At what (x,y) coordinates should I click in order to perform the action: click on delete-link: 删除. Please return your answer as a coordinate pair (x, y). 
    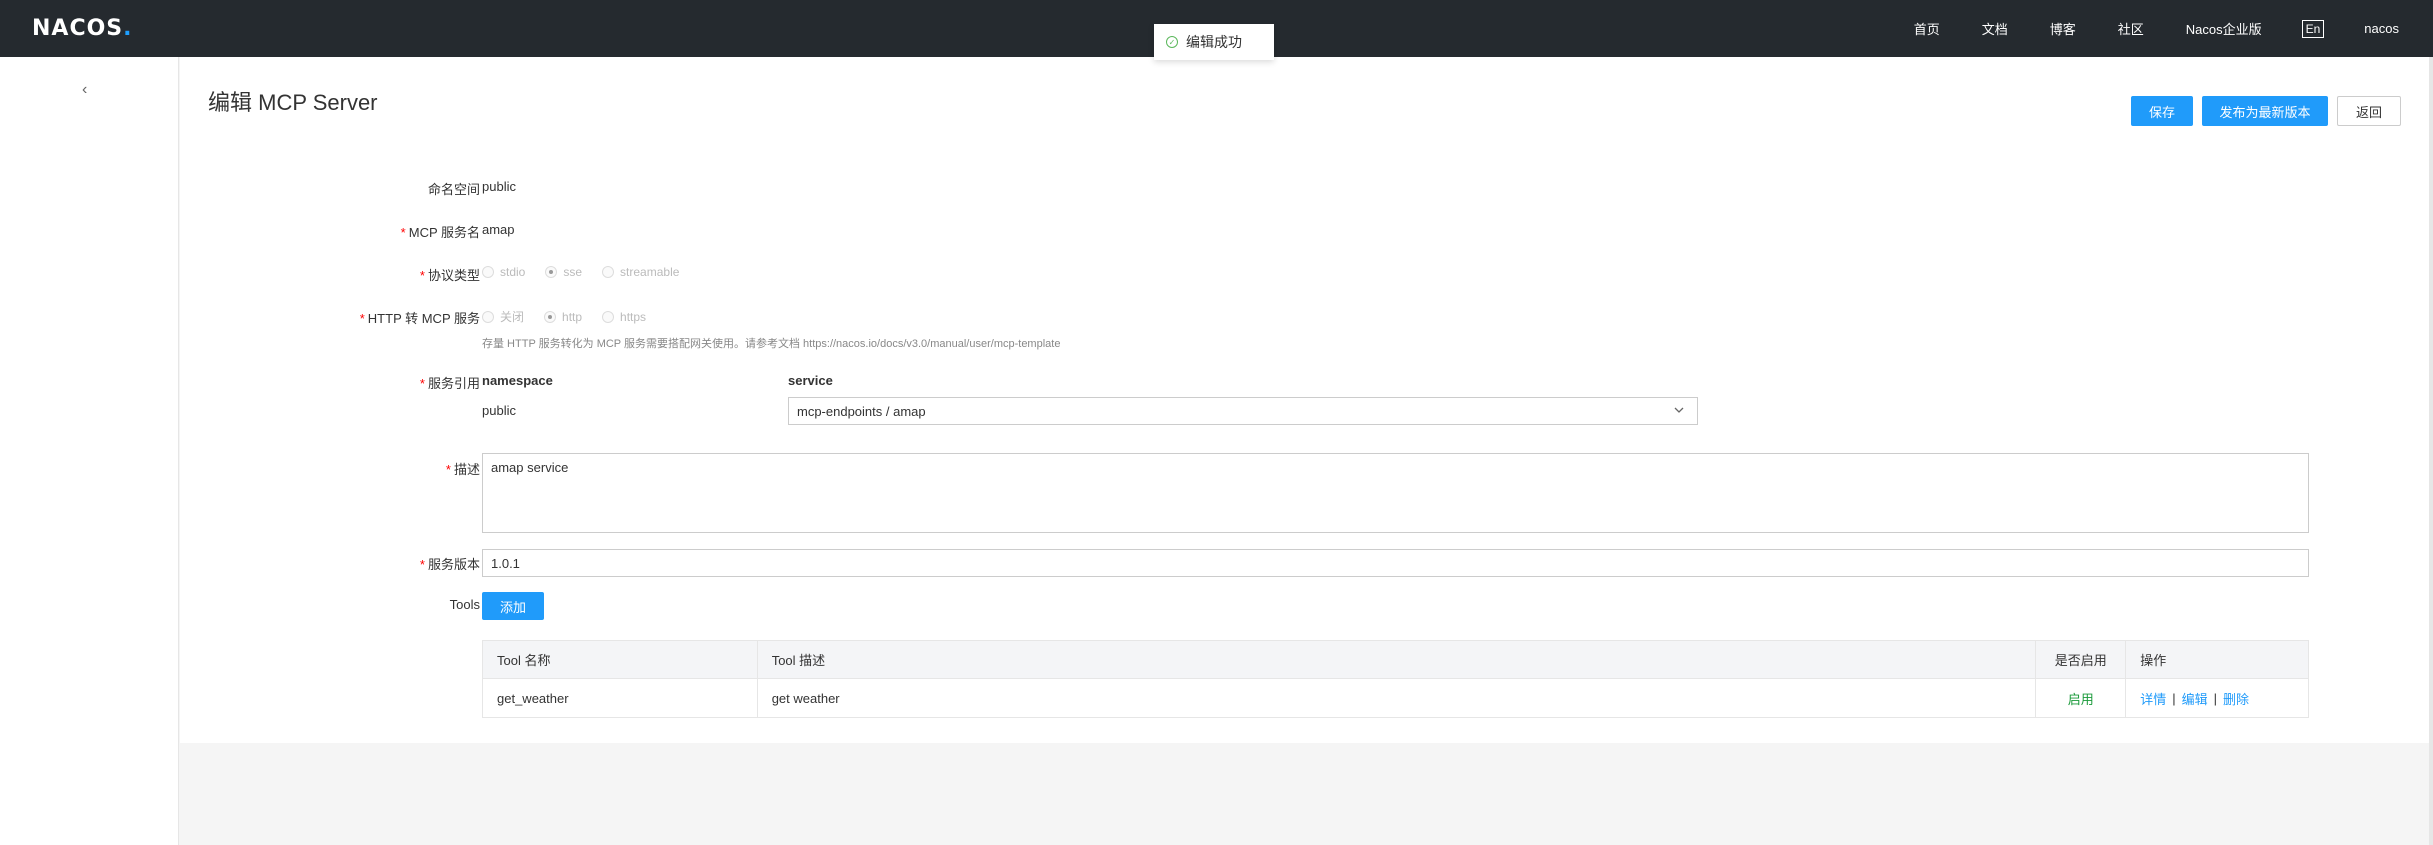
    Looking at the image, I should click on (2236, 698).